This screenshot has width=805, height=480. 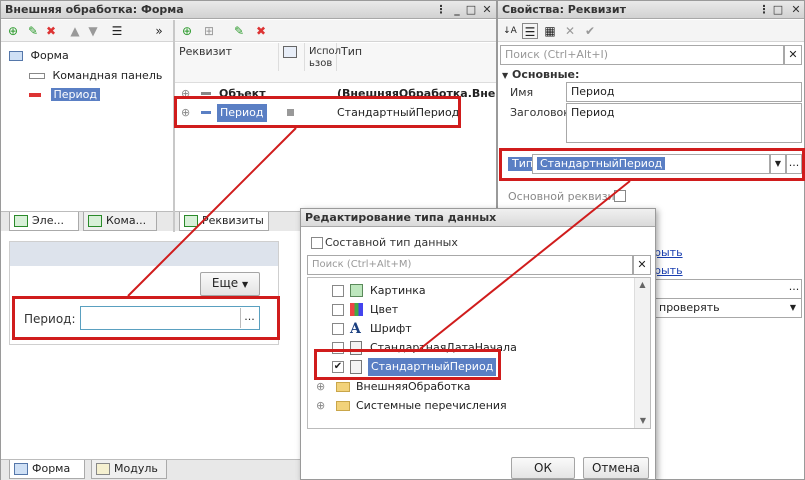 What do you see at coordinates (33, 31) in the screenshot?
I see `edit-icon: ✎` at bounding box center [33, 31].